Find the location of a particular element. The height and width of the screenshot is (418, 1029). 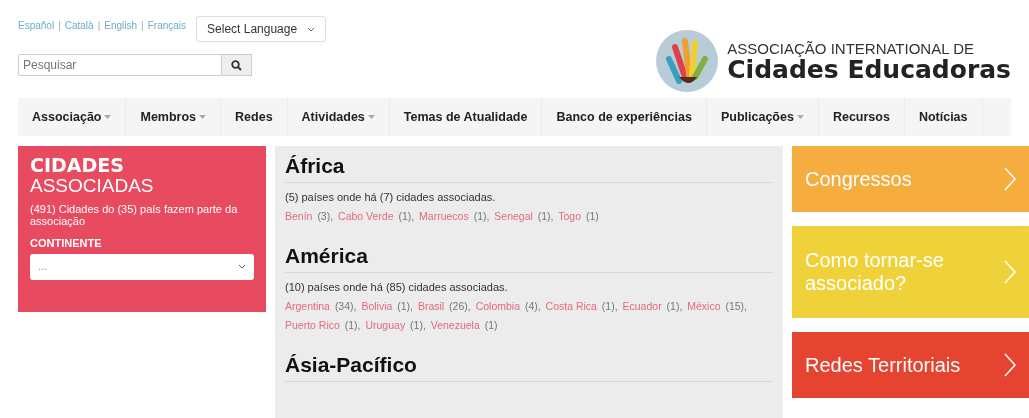

search-button is located at coordinates (237, 65).